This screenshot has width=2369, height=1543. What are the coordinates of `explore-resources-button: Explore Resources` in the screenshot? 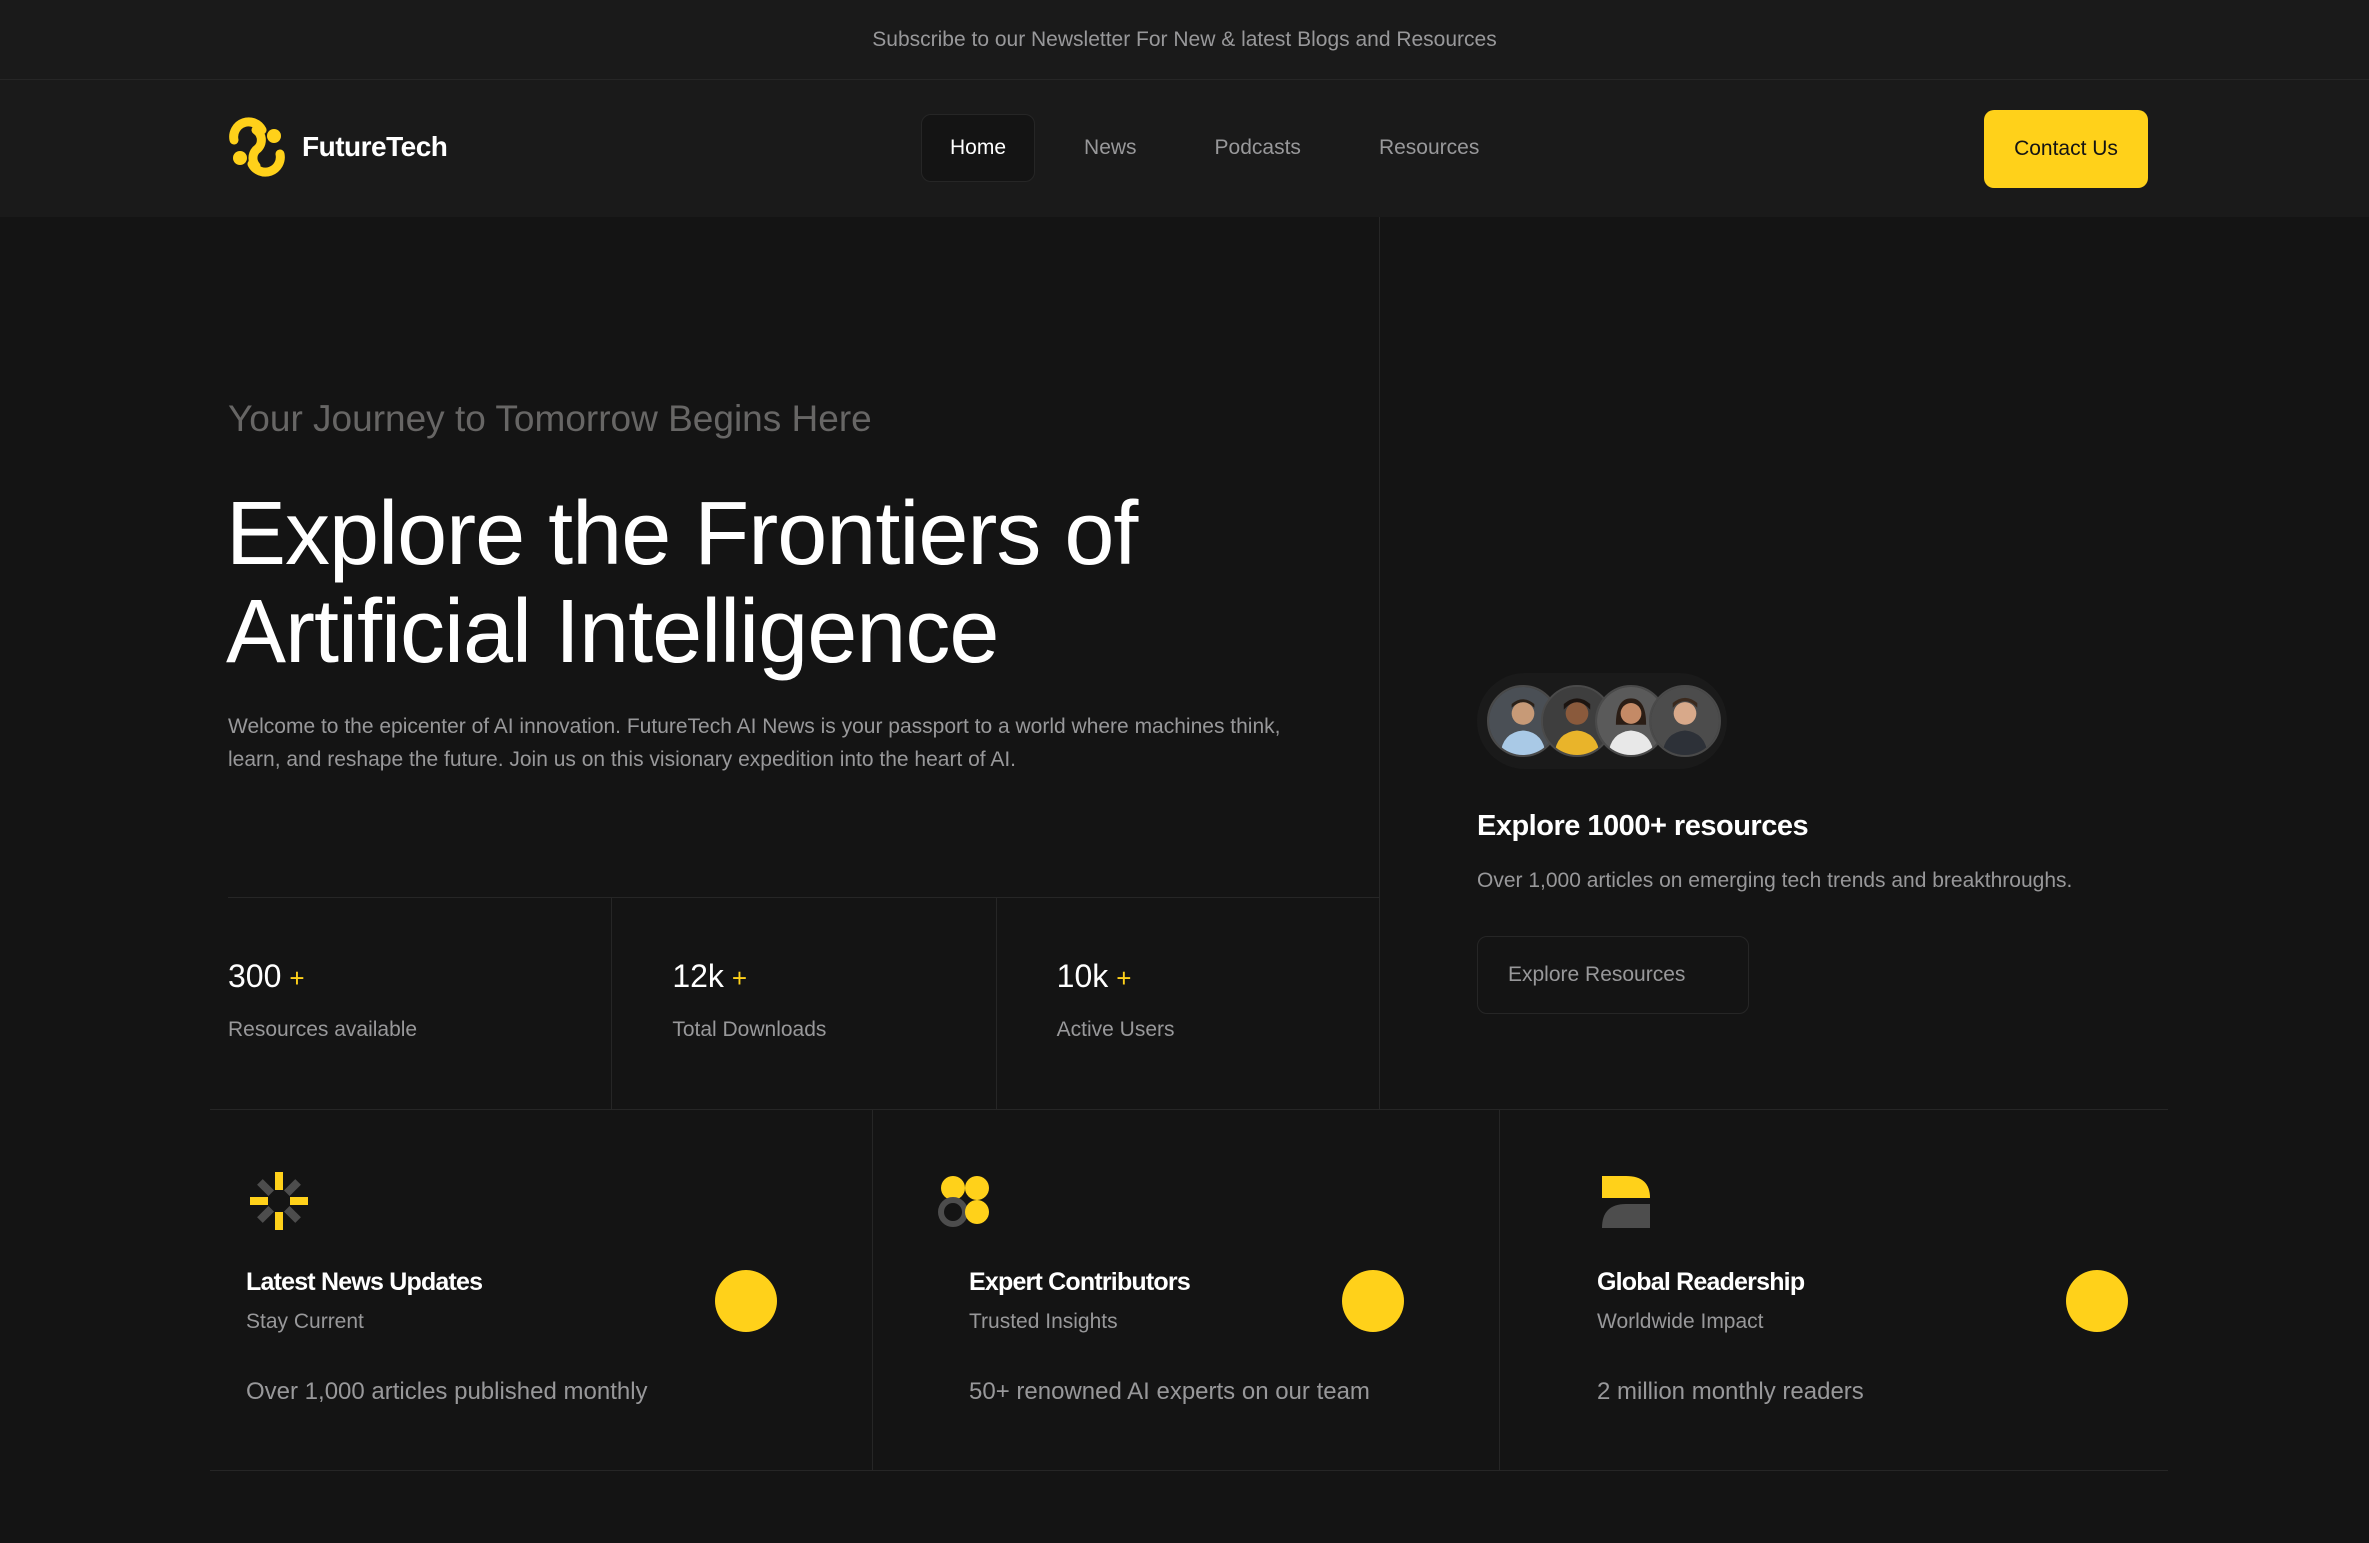 It's located at (1613, 975).